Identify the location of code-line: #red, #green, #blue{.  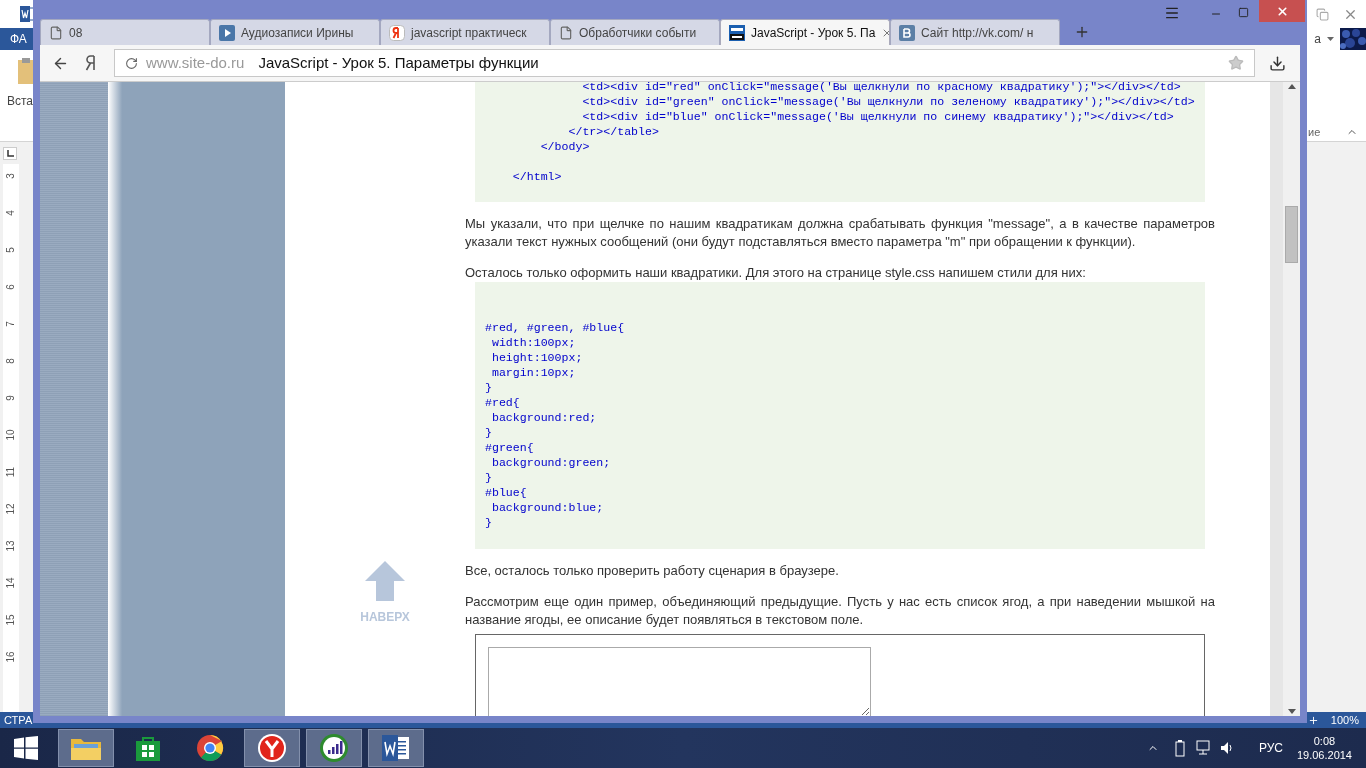
(555, 327).